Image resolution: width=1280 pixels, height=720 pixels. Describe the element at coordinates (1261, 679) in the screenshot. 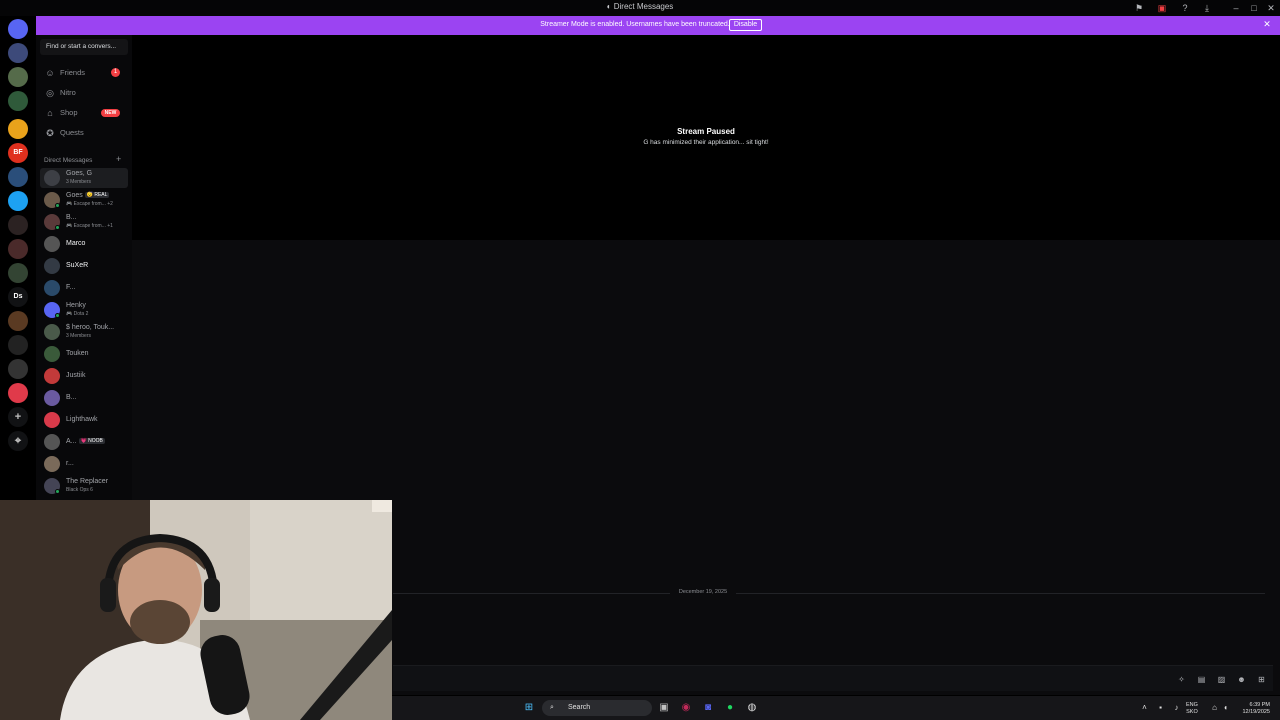

I see `apps-icon: ⊞` at that location.